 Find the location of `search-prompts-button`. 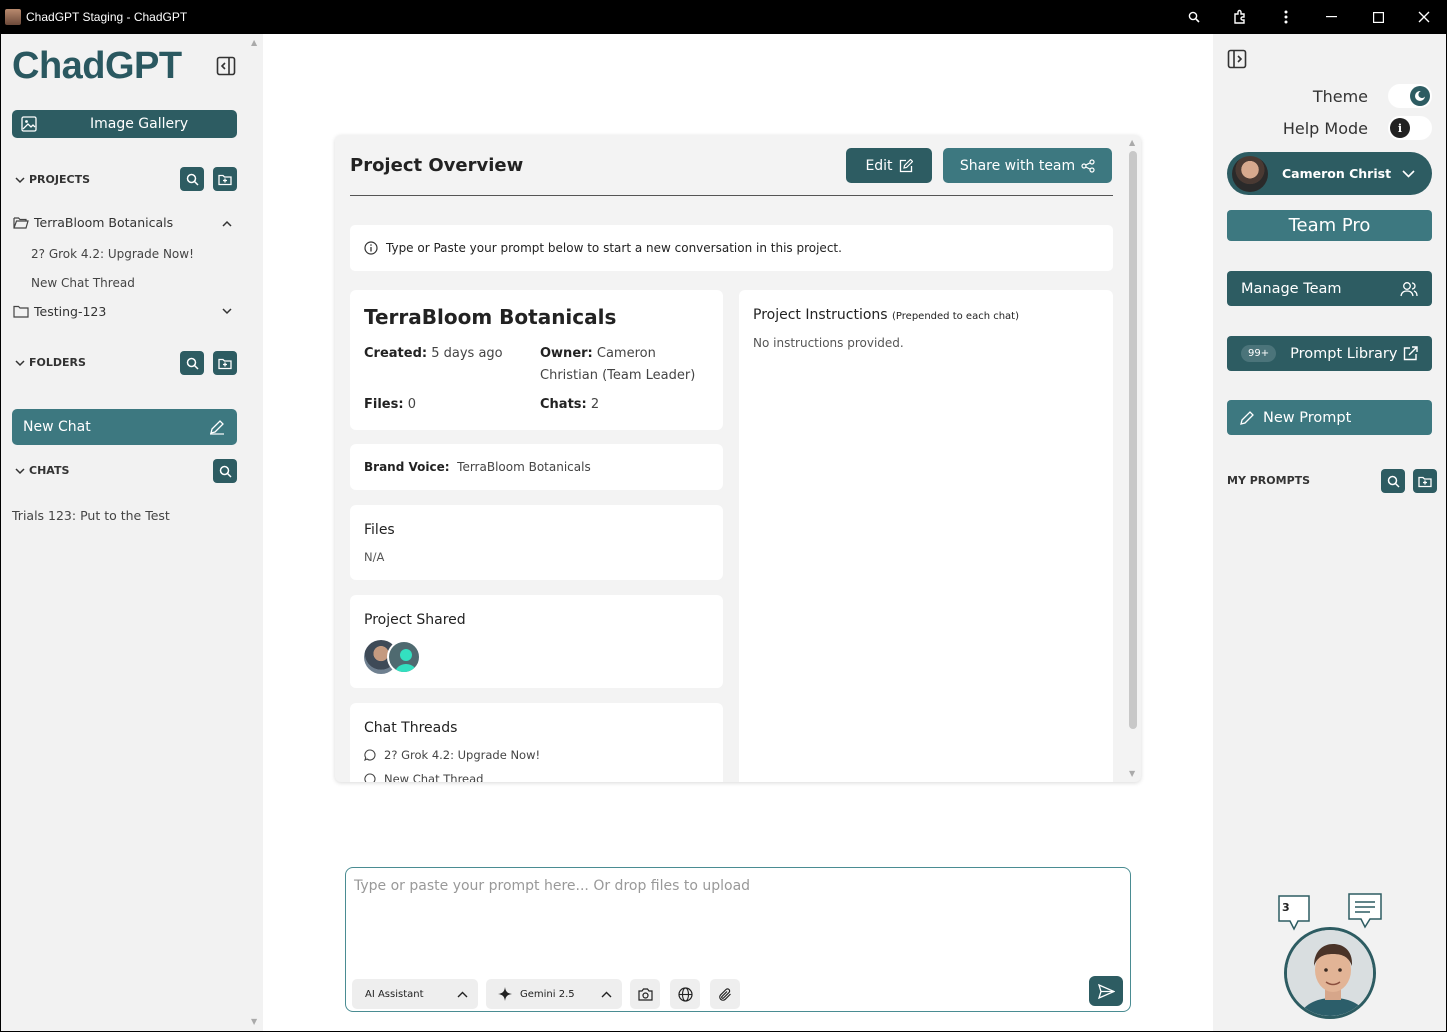

search-prompts-button is located at coordinates (1393, 481).